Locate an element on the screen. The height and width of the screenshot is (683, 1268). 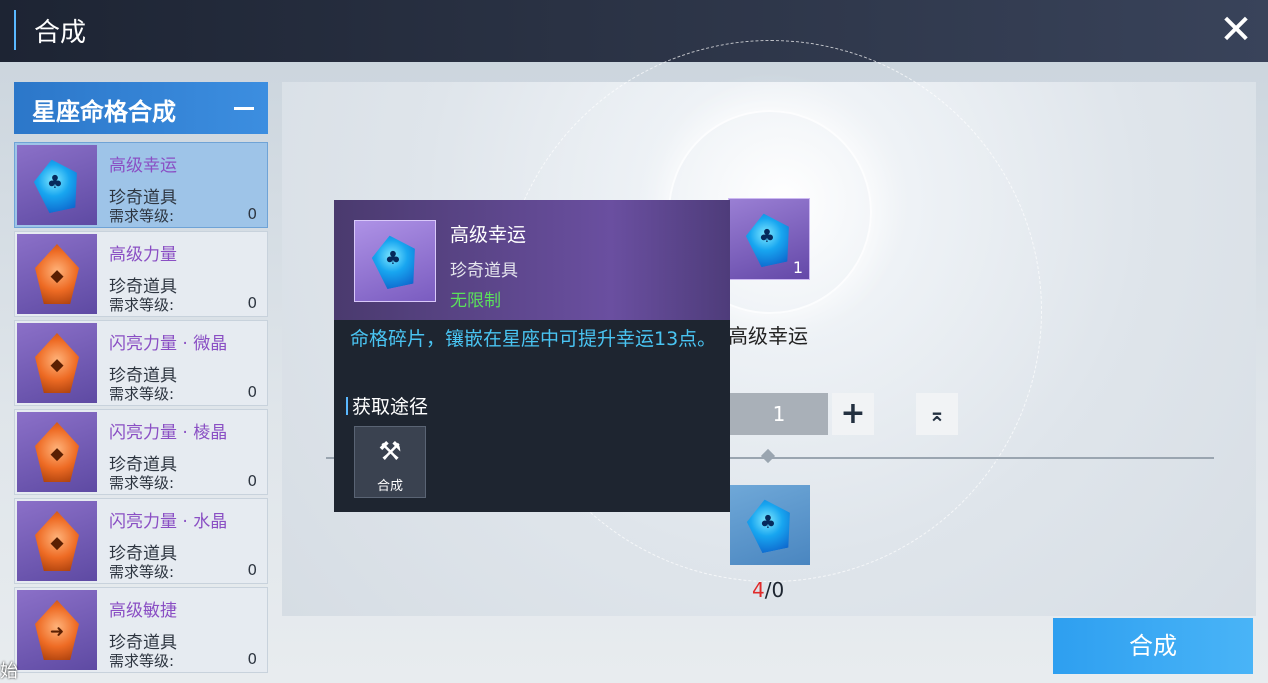
title-accent is located at coordinates (15, 30).